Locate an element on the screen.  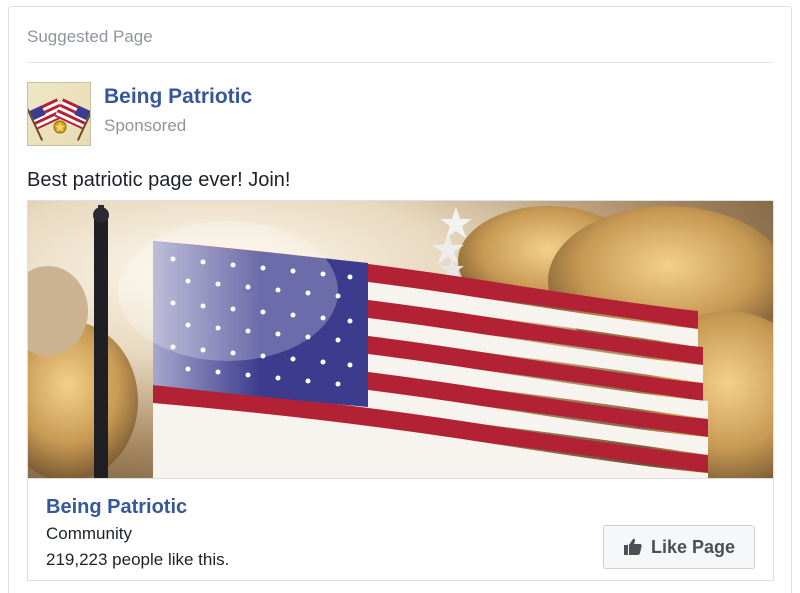
thumbs-up-icon is located at coordinates (632, 546).